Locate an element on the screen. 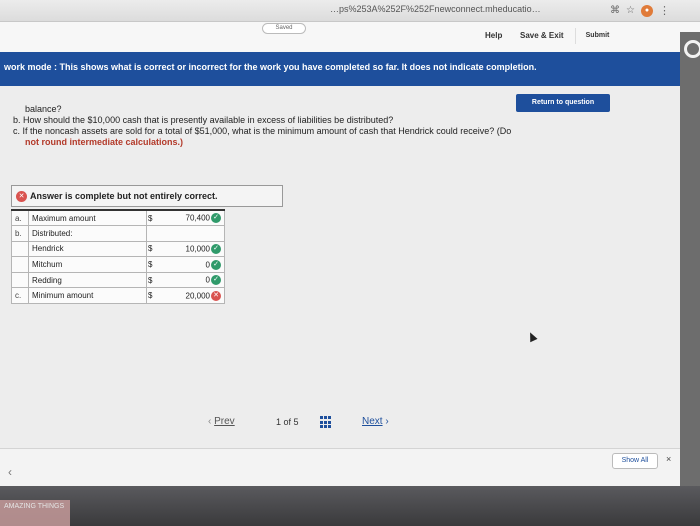 The width and height of the screenshot is (700, 526). table-row: Mitchum $0 ✓ is located at coordinates (118, 264).